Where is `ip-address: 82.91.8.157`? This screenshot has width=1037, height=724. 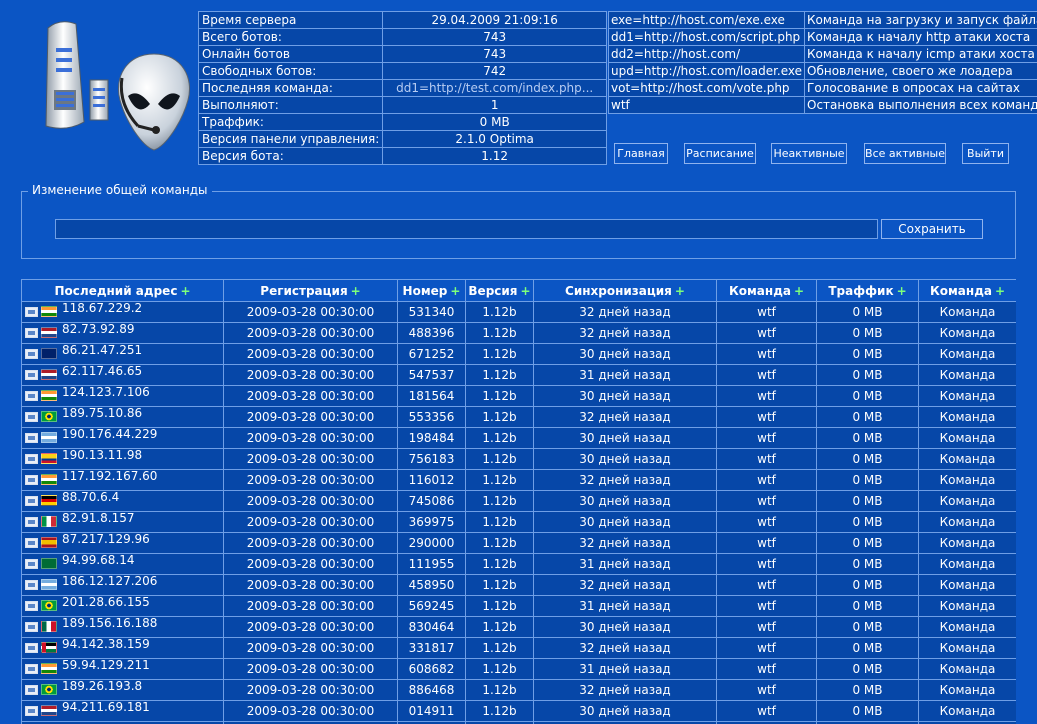 ip-address: 82.91.8.157 is located at coordinates (98, 518).